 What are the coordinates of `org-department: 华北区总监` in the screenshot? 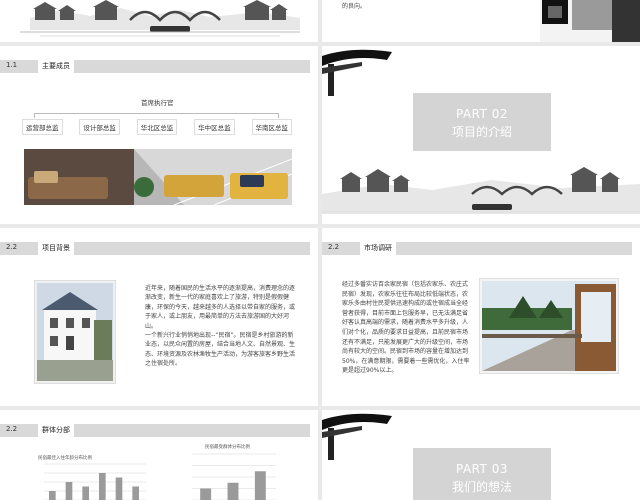 It's located at (157, 127).